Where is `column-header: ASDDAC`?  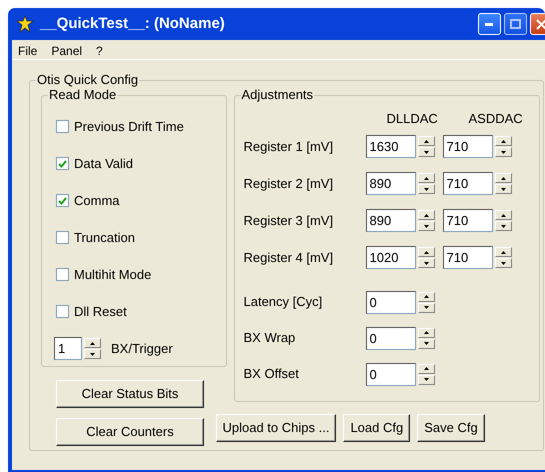
column-header: ASDDAC is located at coordinates (496, 119).